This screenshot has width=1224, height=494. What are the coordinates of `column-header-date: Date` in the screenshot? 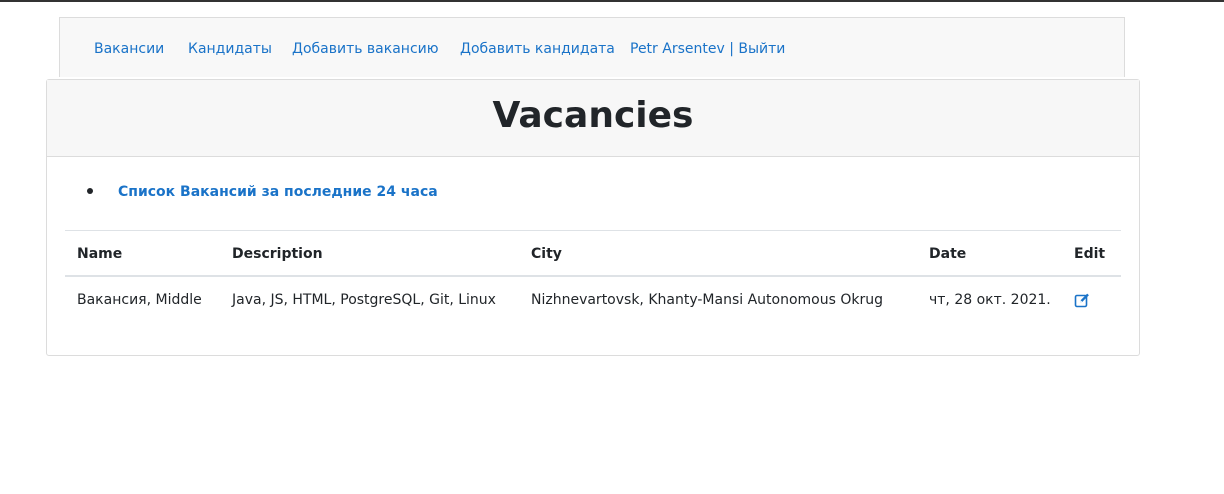 It's located at (948, 254).